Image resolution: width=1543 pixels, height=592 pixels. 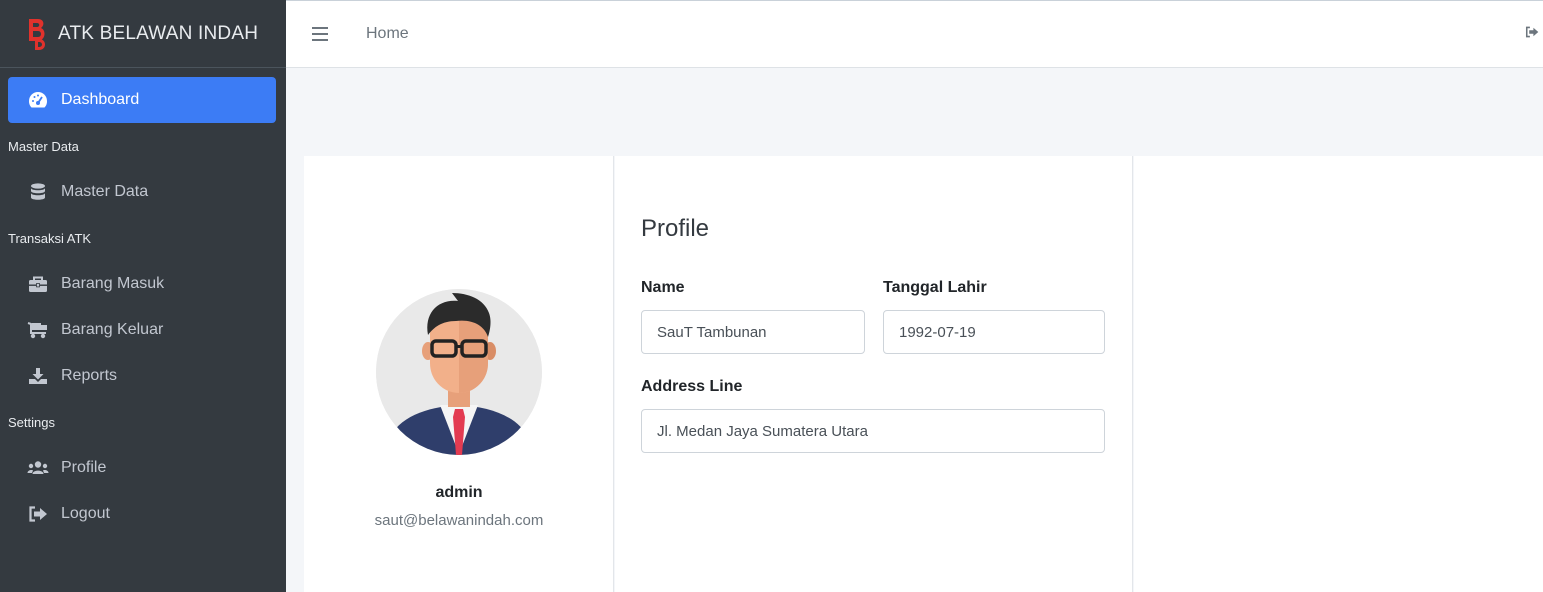 What do you see at coordinates (320, 34) in the screenshot?
I see `bars-icon` at bounding box center [320, 34].